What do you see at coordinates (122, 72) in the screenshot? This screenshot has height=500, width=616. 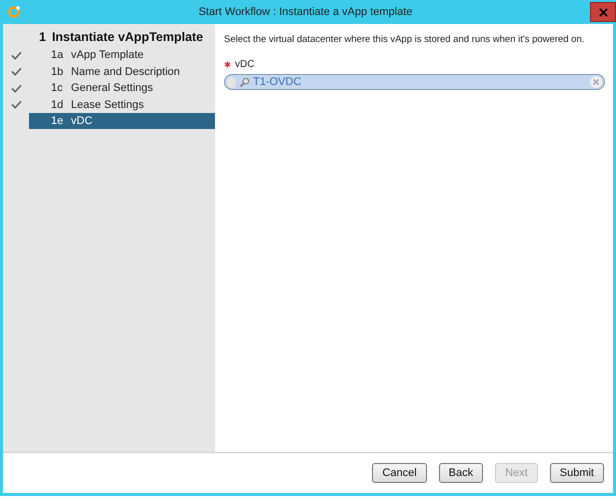 I see `step-item: 1b Name and Description` at bounding box center [122, 72].